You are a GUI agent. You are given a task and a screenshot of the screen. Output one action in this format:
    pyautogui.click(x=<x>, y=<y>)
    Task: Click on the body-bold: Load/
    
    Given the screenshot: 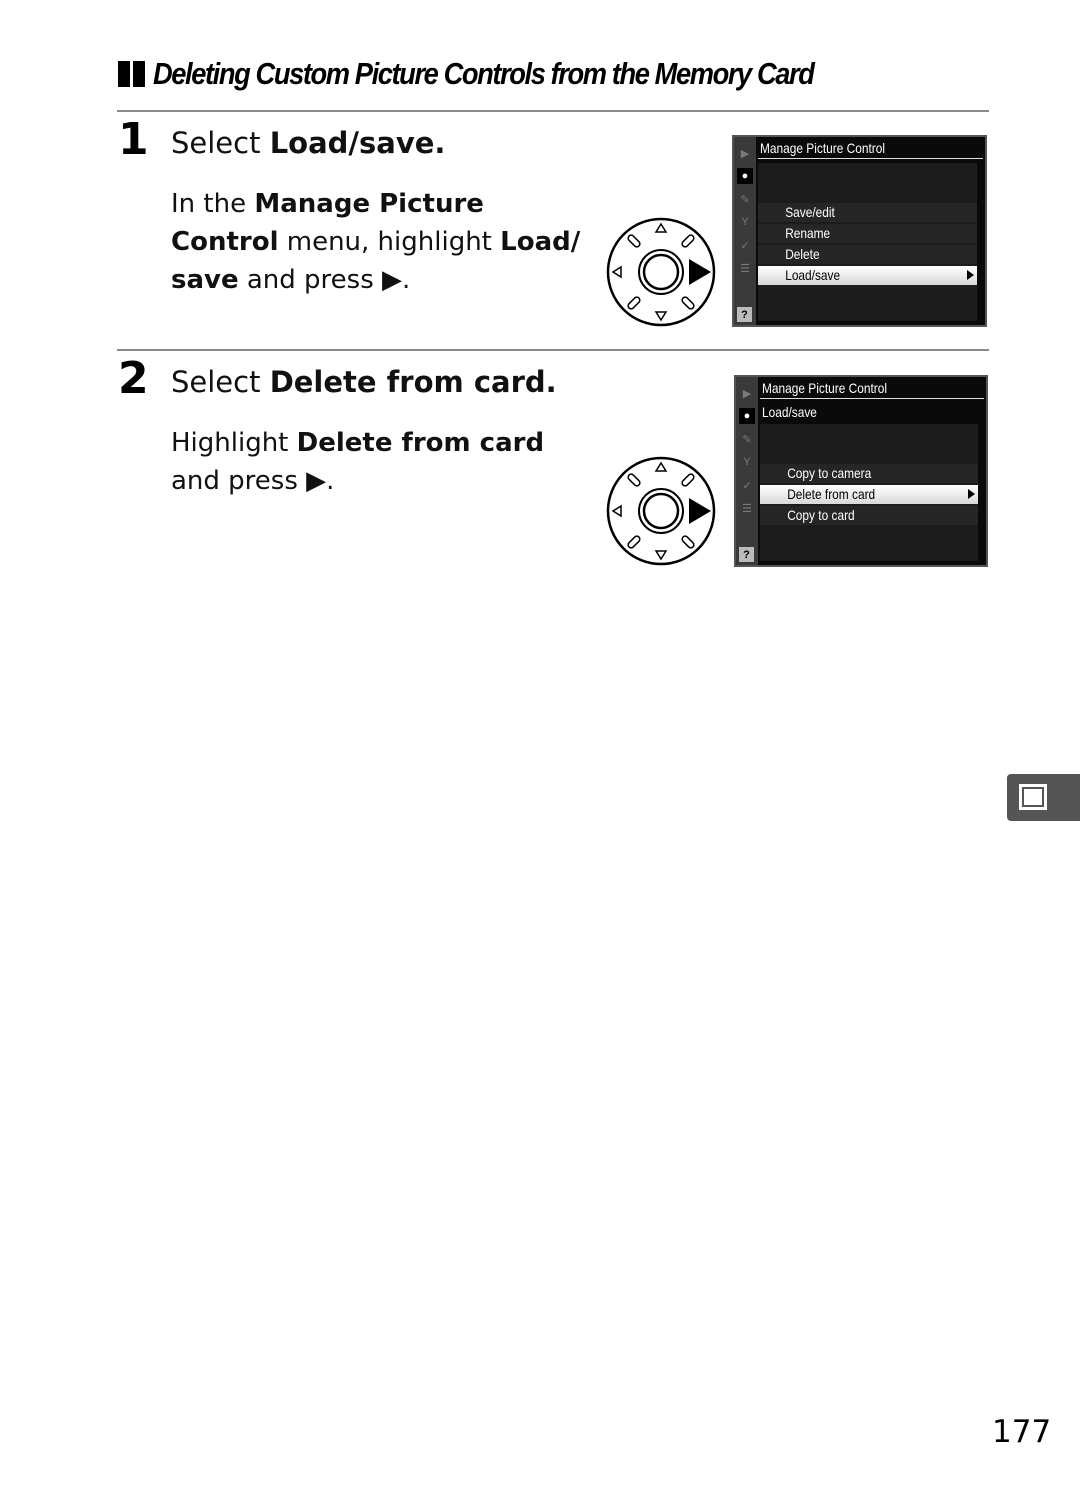 What is the action you would take?
    pyautogui.click(x=540, y=242)
    